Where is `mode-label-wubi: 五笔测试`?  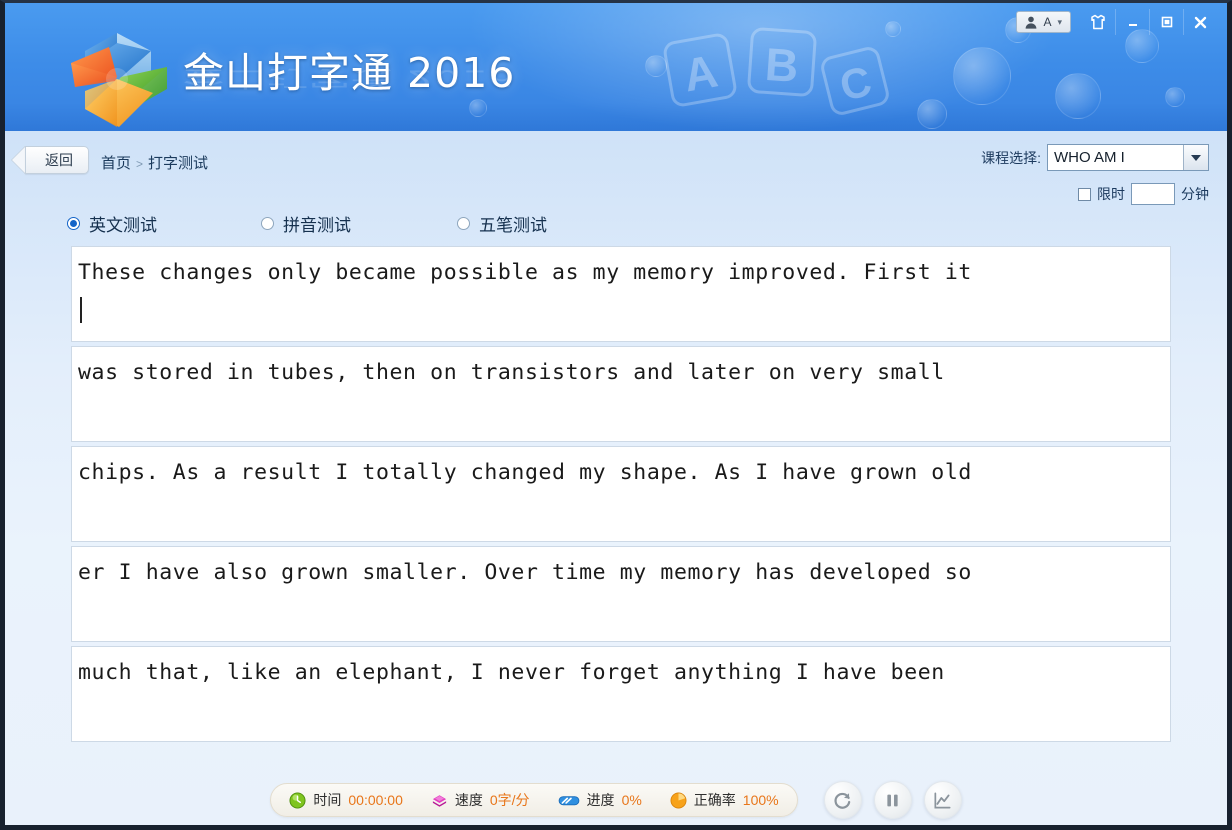 mode-label-wubi: 五笔测试 is located at coordinates (513, 225).